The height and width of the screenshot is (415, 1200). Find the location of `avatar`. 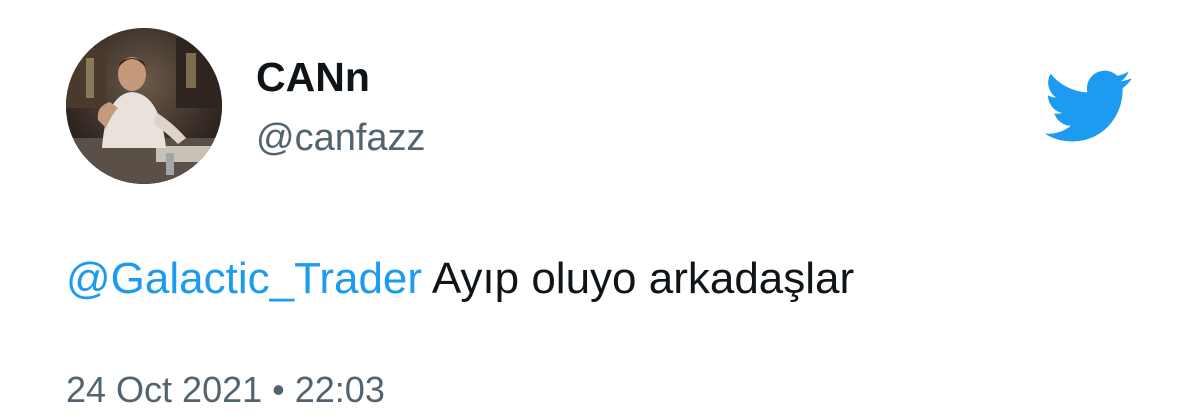

avatar is located at coordinates (144, 106).